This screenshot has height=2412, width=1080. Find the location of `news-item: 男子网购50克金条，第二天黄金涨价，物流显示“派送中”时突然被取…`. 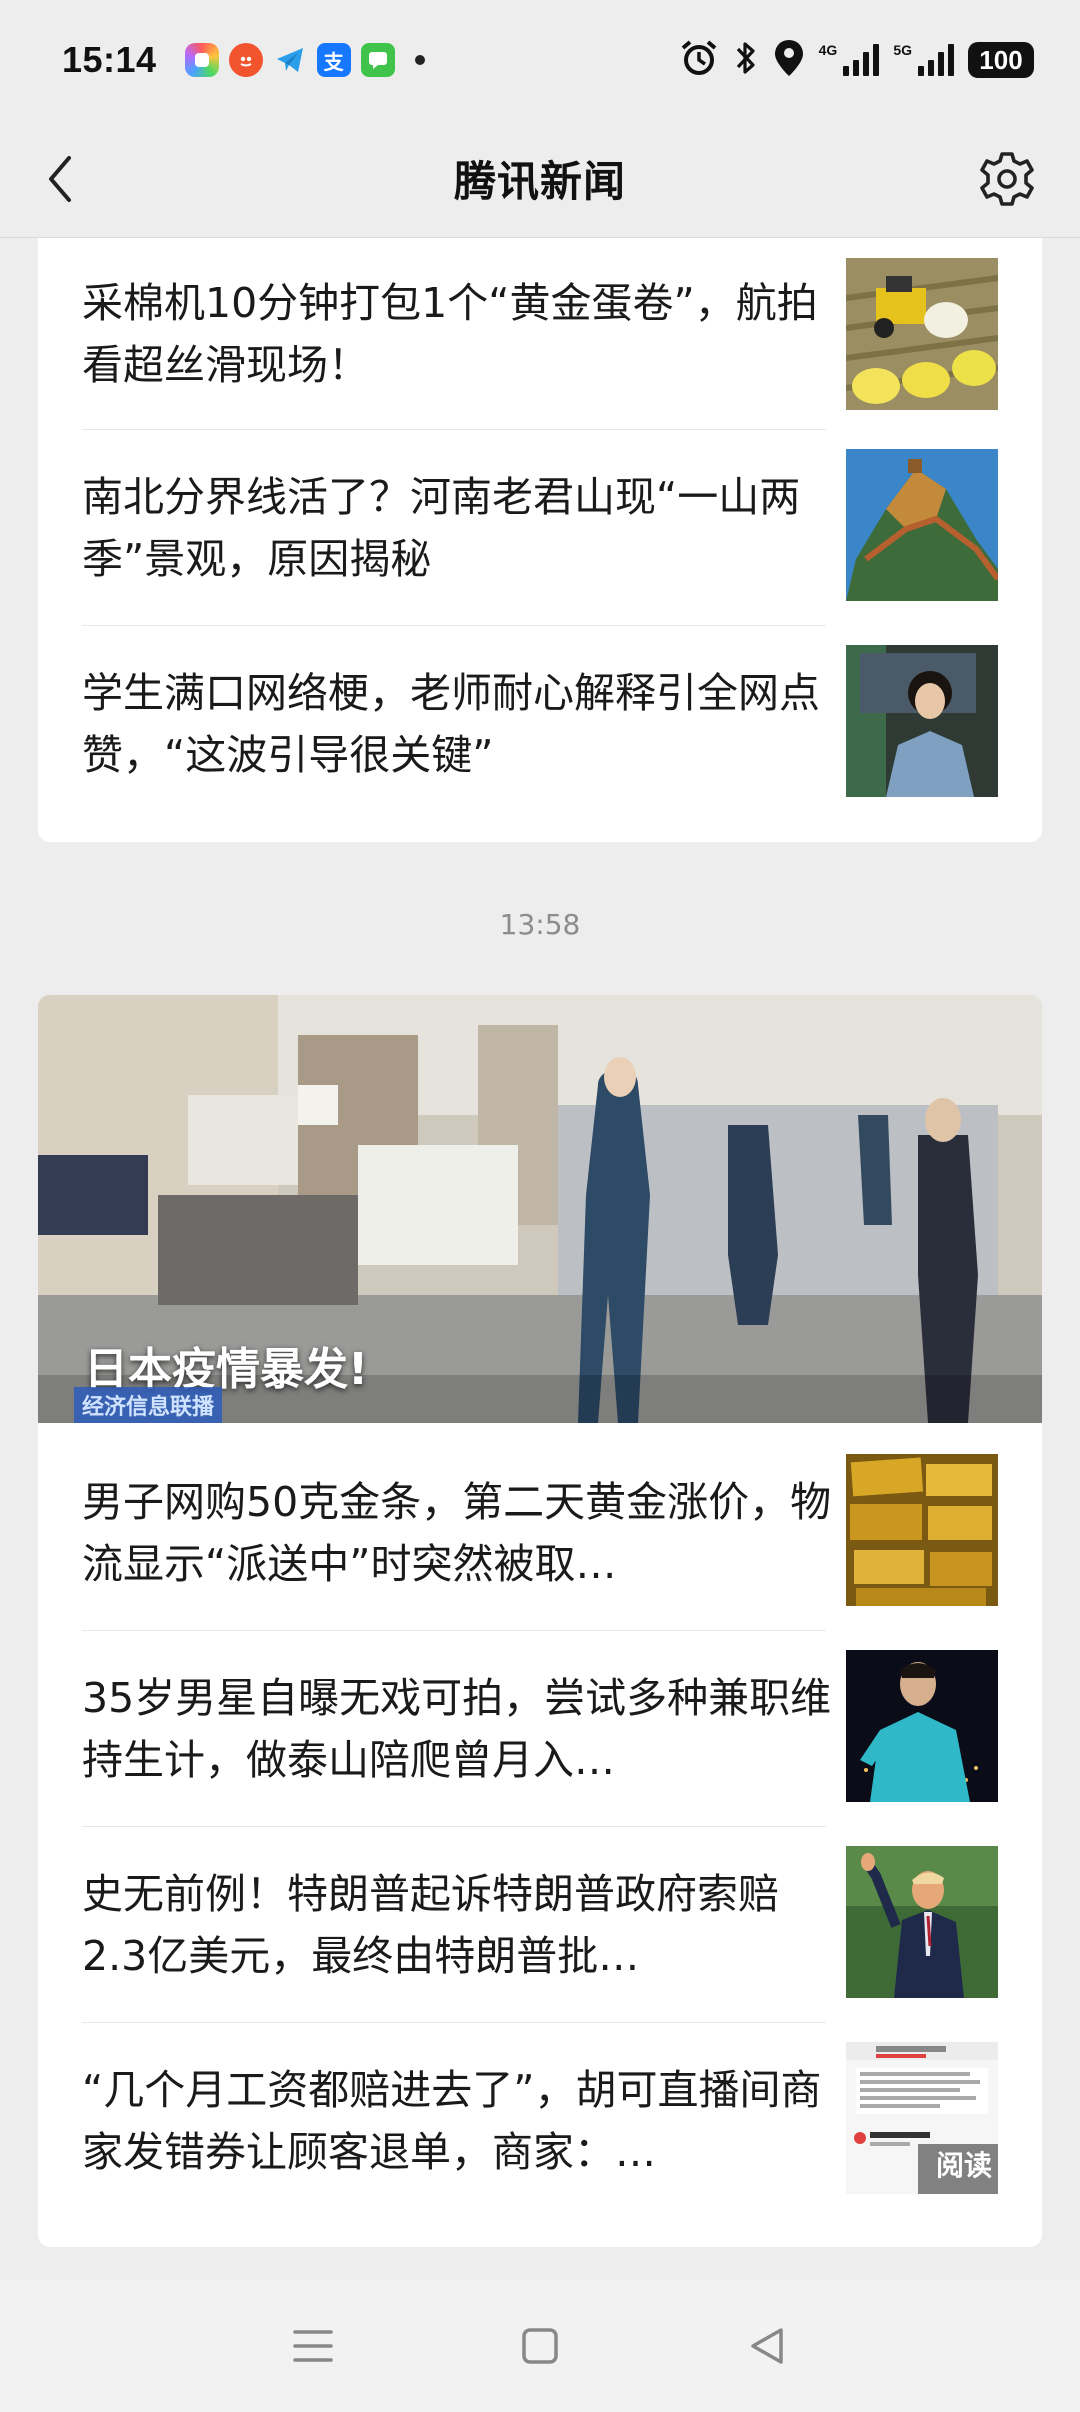

news-item: 男子网购50克金条，第二天黄金涨价，物流显示“派送中”时突然被取… is located at coordinates (540, 1533).